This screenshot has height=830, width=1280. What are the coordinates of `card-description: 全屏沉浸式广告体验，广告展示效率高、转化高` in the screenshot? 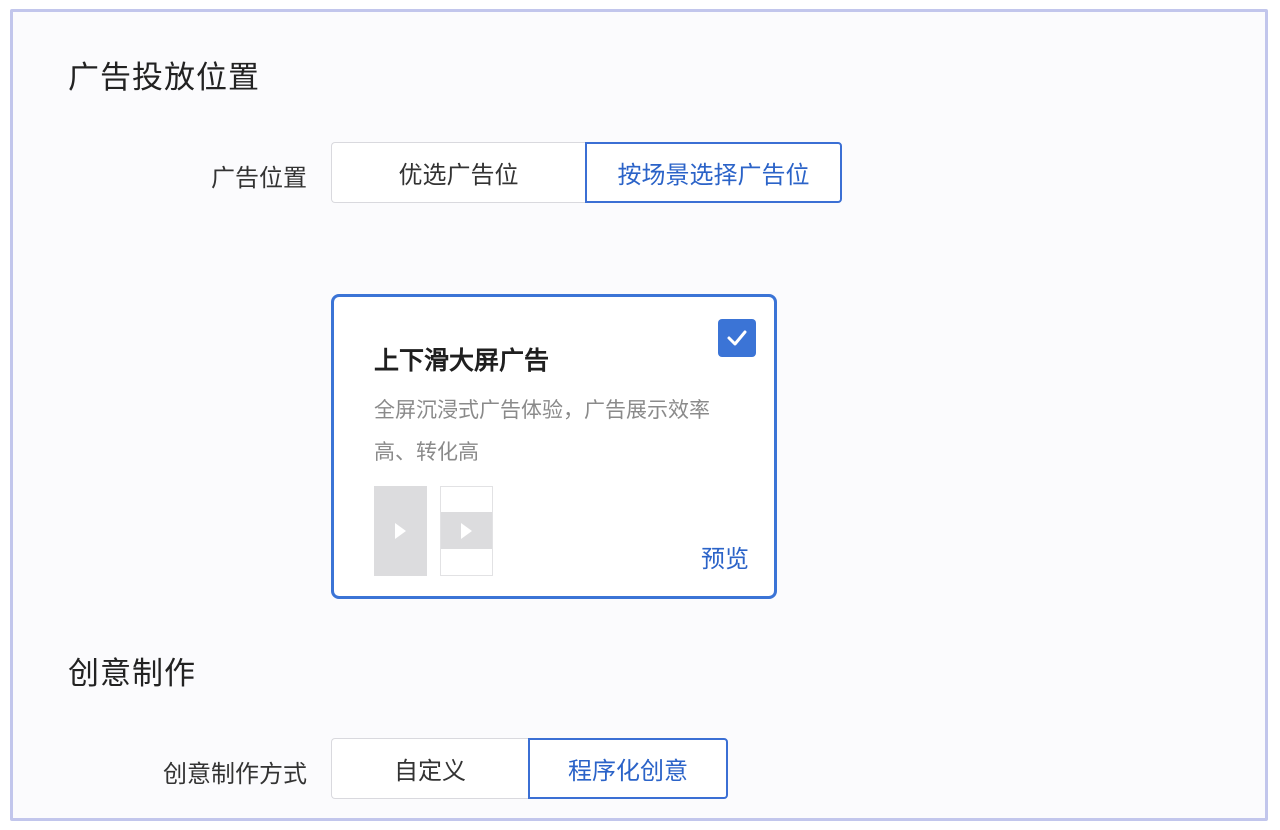 It's located at (542, 431).